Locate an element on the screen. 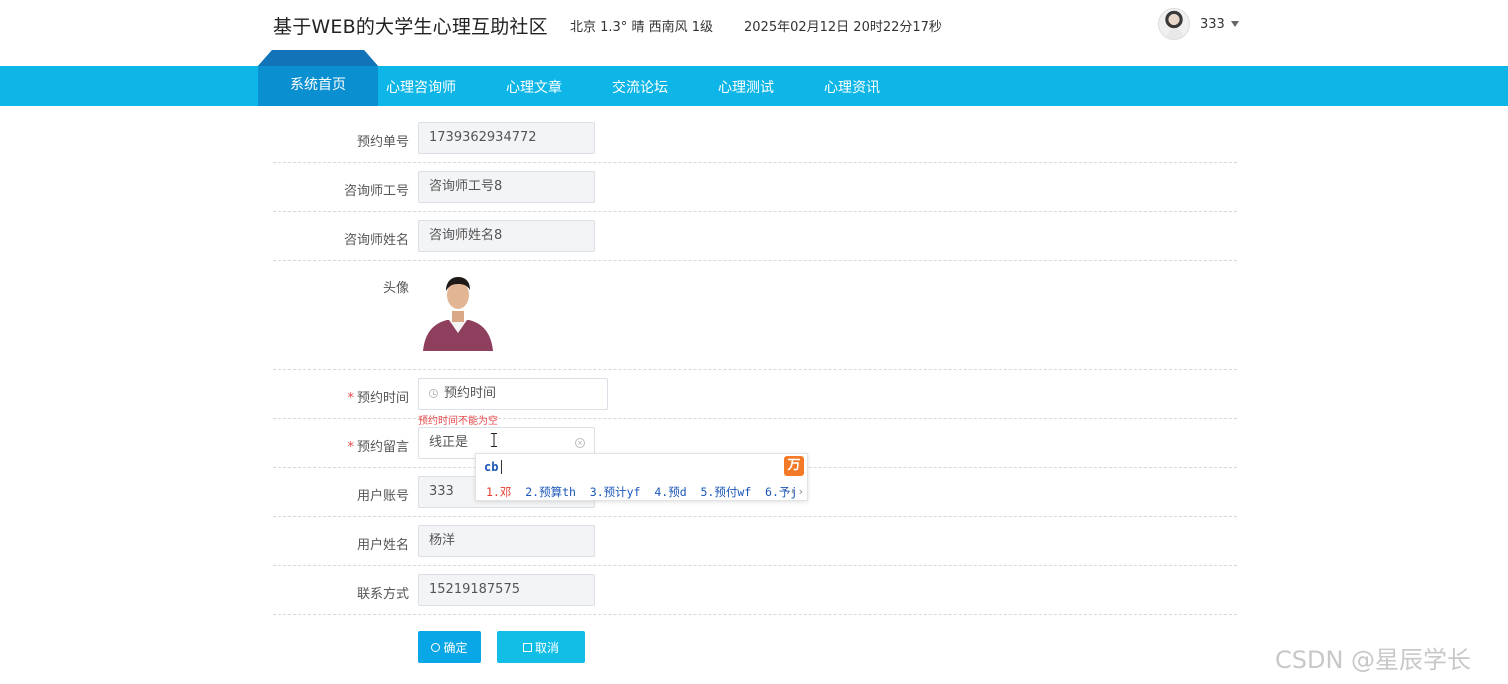 The height and width of the screenshot is (684, 1508). appointment-time-label: * 预约时间 is located at coordinates (378, 396).